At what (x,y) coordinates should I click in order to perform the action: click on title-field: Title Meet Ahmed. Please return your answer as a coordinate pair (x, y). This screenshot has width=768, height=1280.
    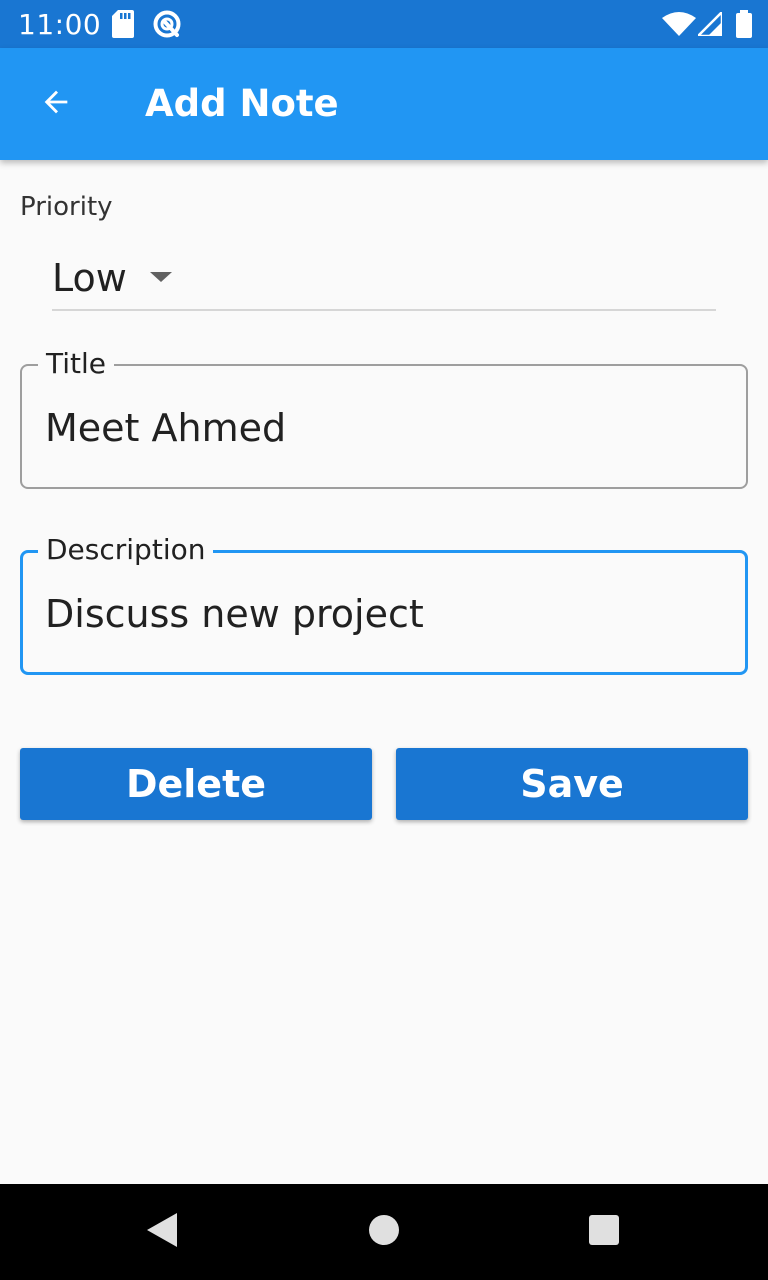
    Looking at the image, I should click on (384, 419).